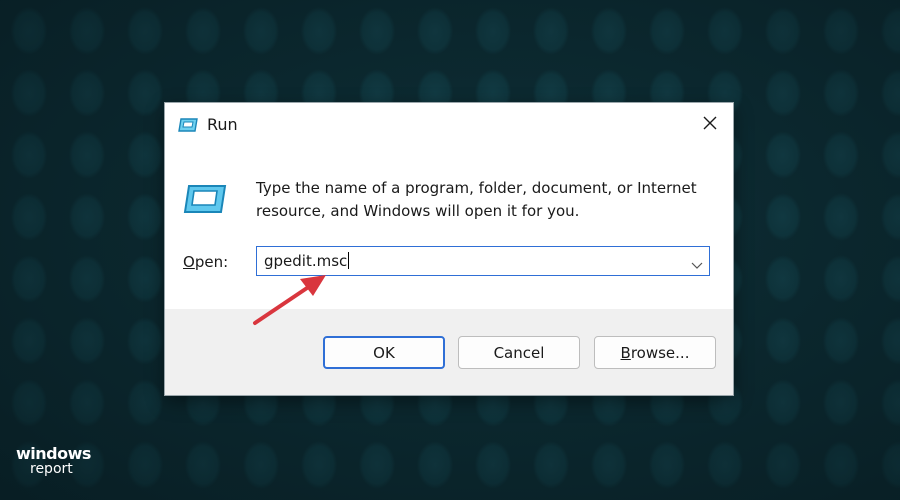 This screenshot has width=900, height=500. I want to click on windows-report-logo: windows report, so click(53, 460).